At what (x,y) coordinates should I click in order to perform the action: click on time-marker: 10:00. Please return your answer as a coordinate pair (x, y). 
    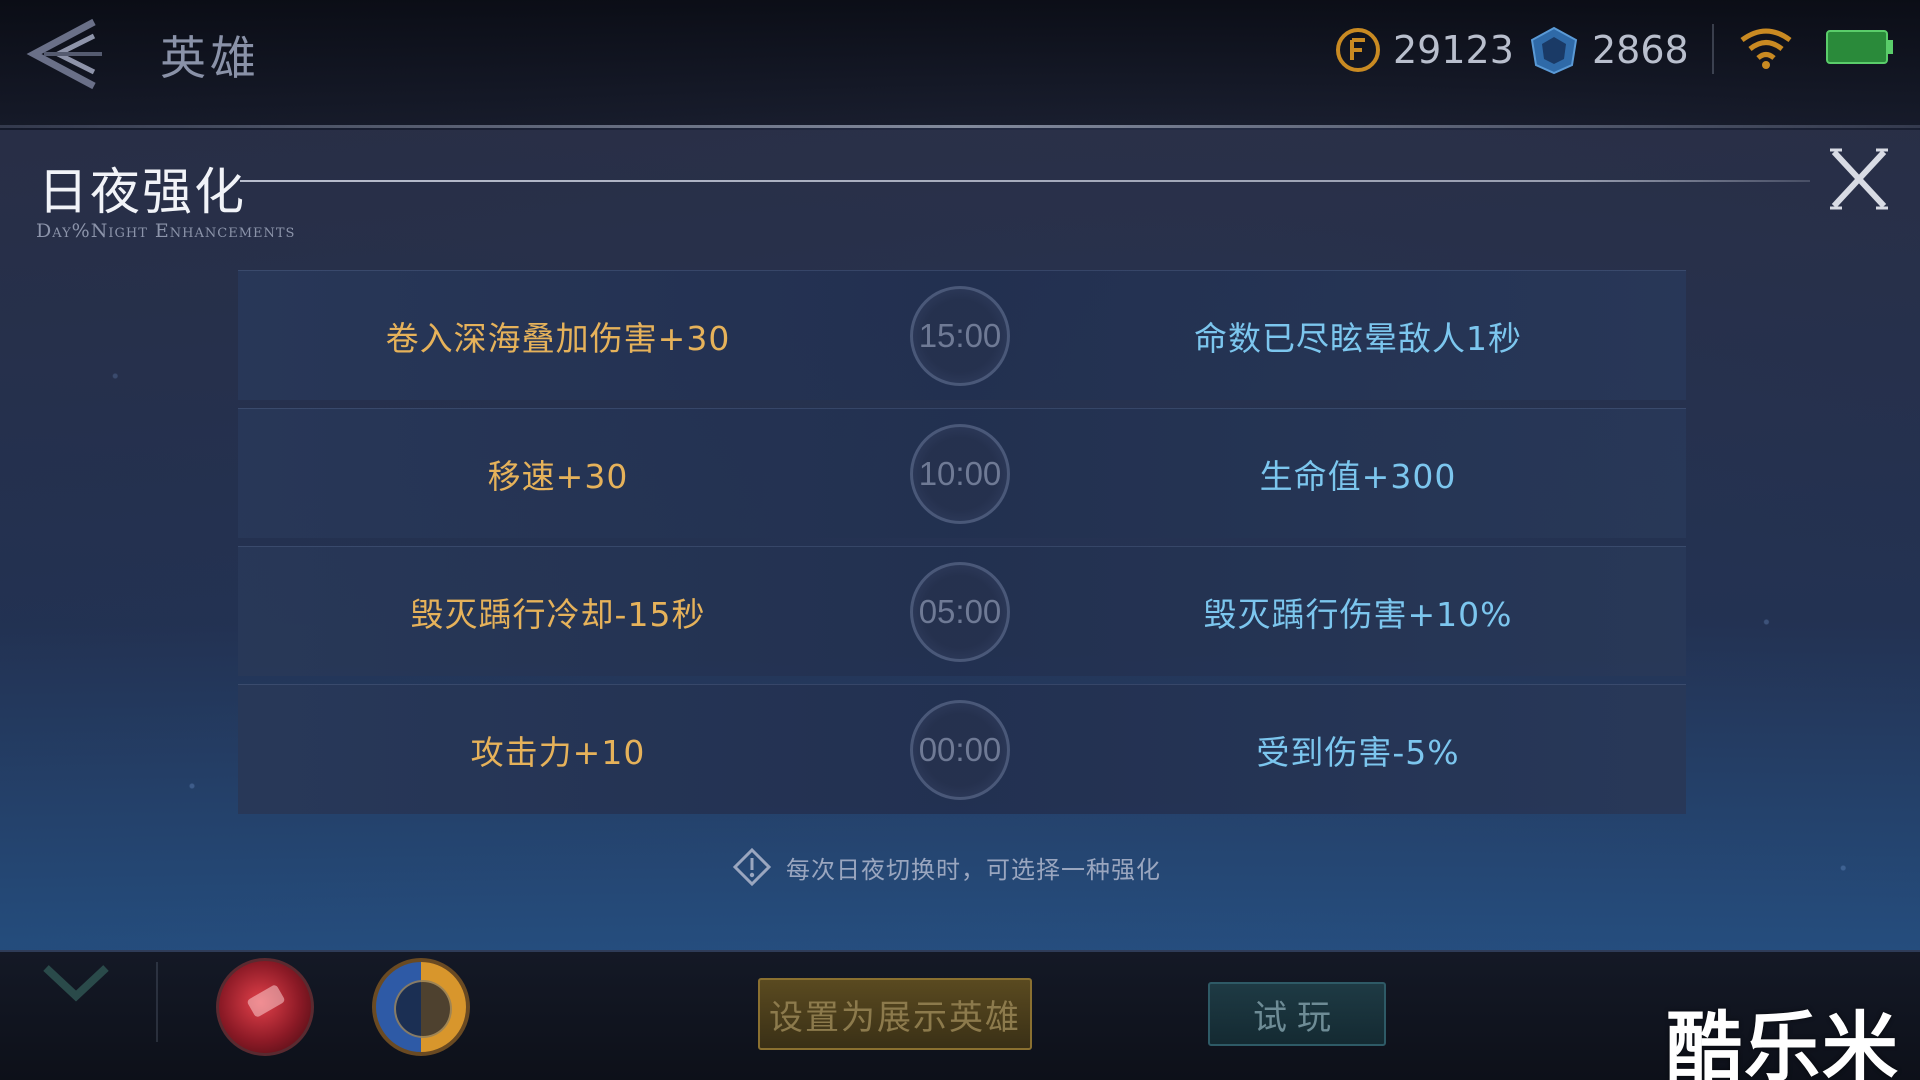
    Looking at the image, I should click on (960, 474).